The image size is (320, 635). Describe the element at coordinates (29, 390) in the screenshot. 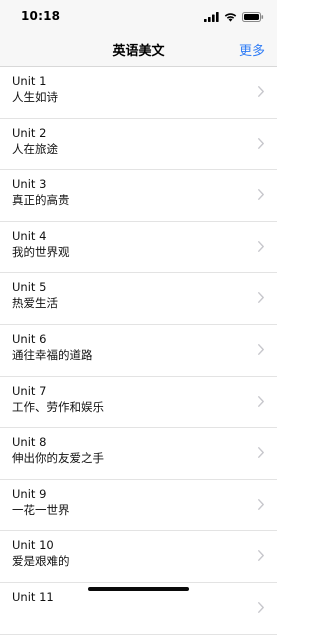

I see `unit-title: Unit 7` at that location.